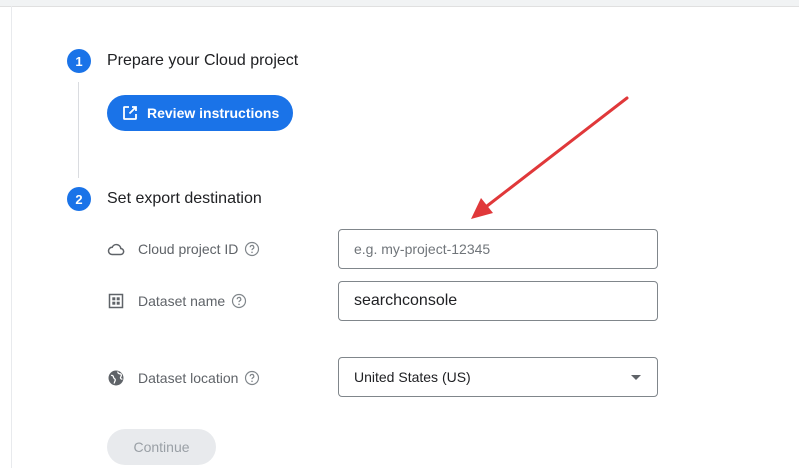 The height and width of the screenshot is (468, 799). I want to click on cloud-project-id-input, so click(498, 249).